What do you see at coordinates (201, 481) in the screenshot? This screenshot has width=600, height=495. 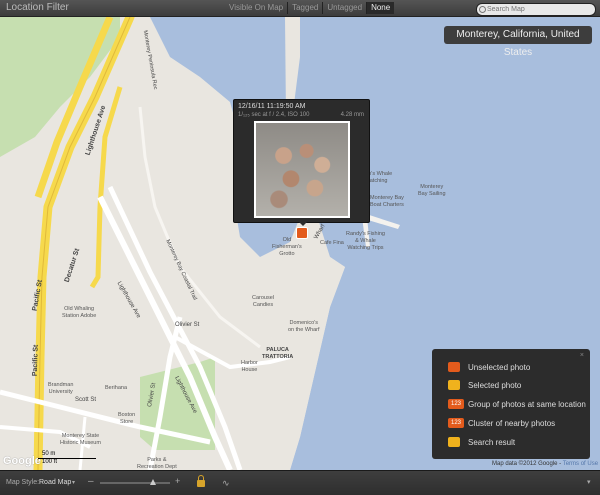 I see `lock-icon` at bounding box center [201, 481].